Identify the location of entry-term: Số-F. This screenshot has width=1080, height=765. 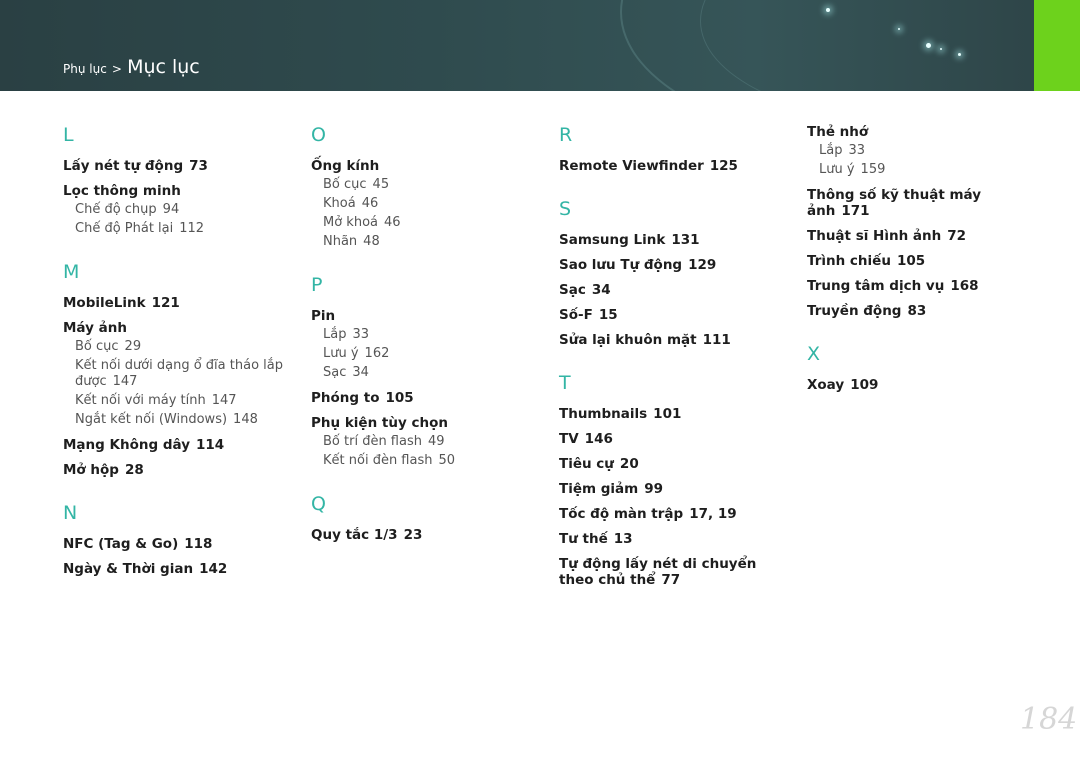
(576, 315).